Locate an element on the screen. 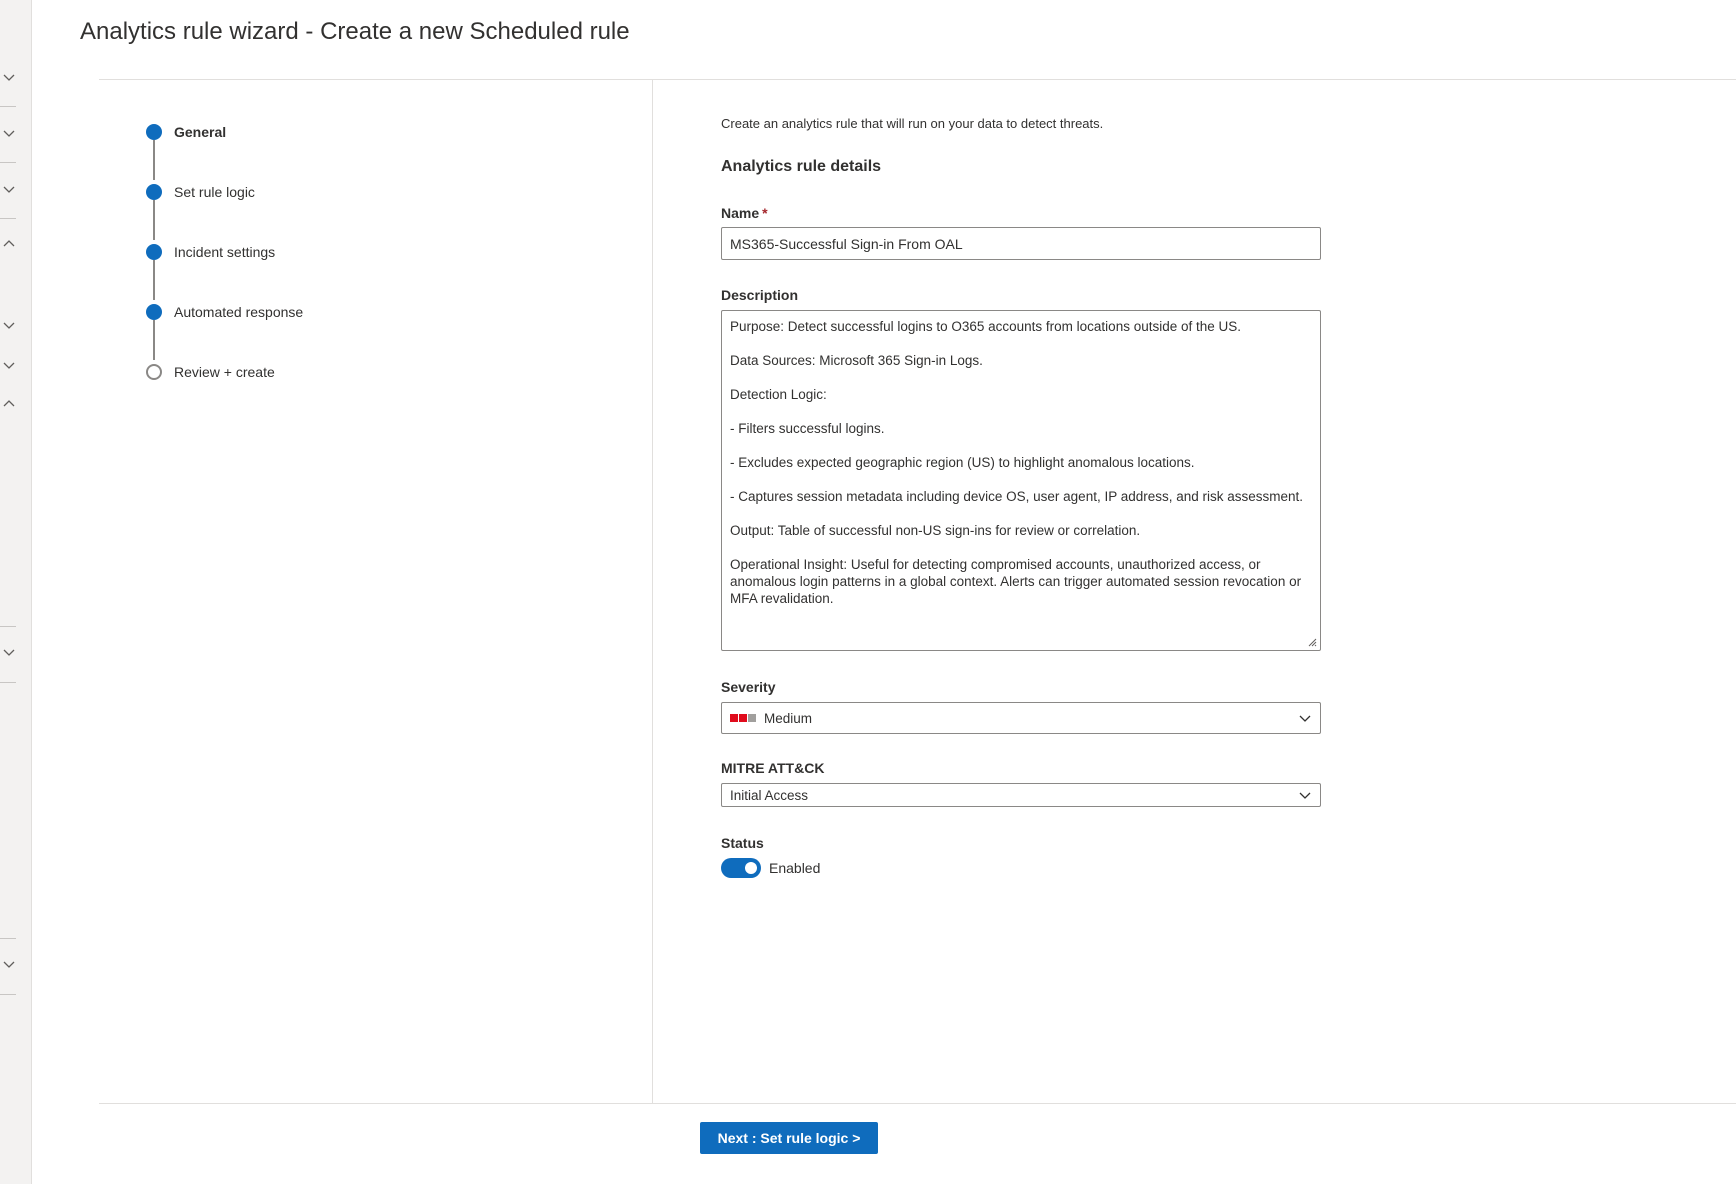  footer-divider is located at coordinates (917, 1103).